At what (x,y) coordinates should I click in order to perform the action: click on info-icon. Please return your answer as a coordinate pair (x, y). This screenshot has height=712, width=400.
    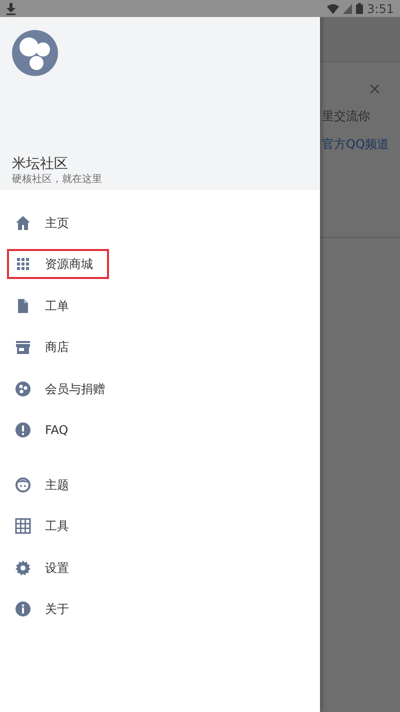
    Looking at the image, I should click on (23, 609).